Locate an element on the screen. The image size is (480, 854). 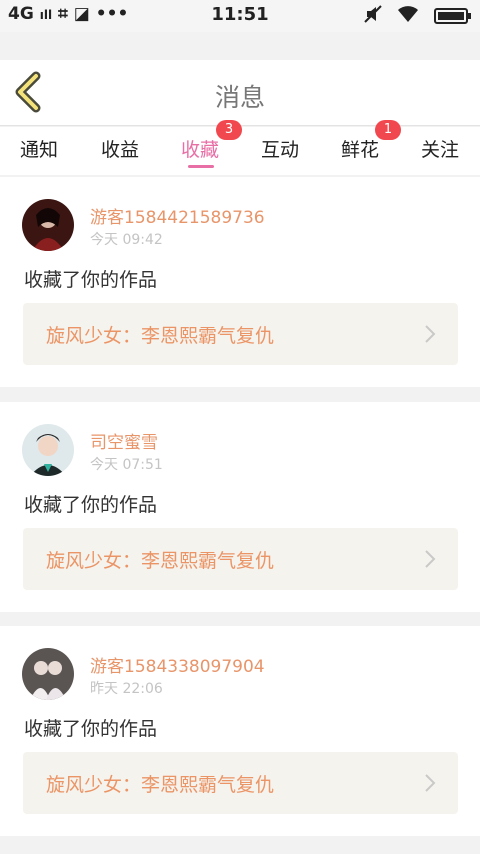
mute-icon is located at coordinates (373, 16).